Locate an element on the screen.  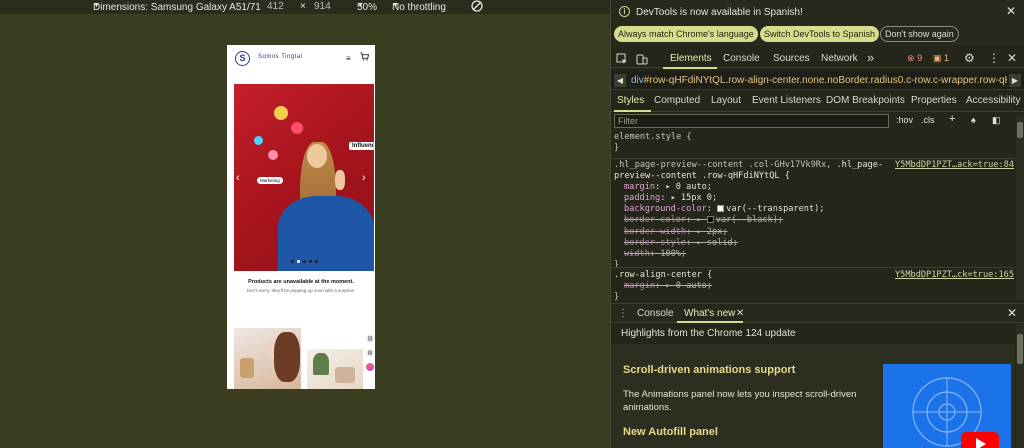
chevron-right-icon: › is located at coordinates (364, 178).